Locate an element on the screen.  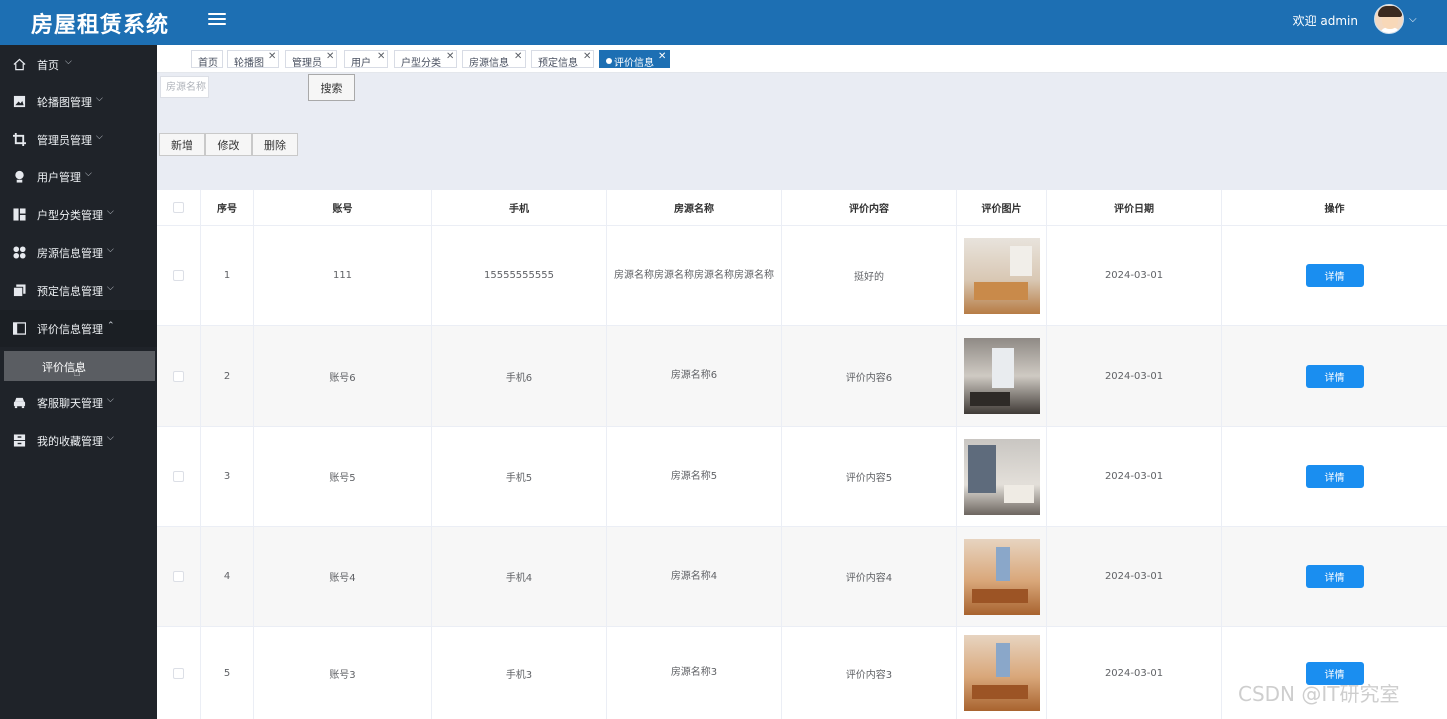
column-header: 评价图片 is located at coordinates (1002, 207).